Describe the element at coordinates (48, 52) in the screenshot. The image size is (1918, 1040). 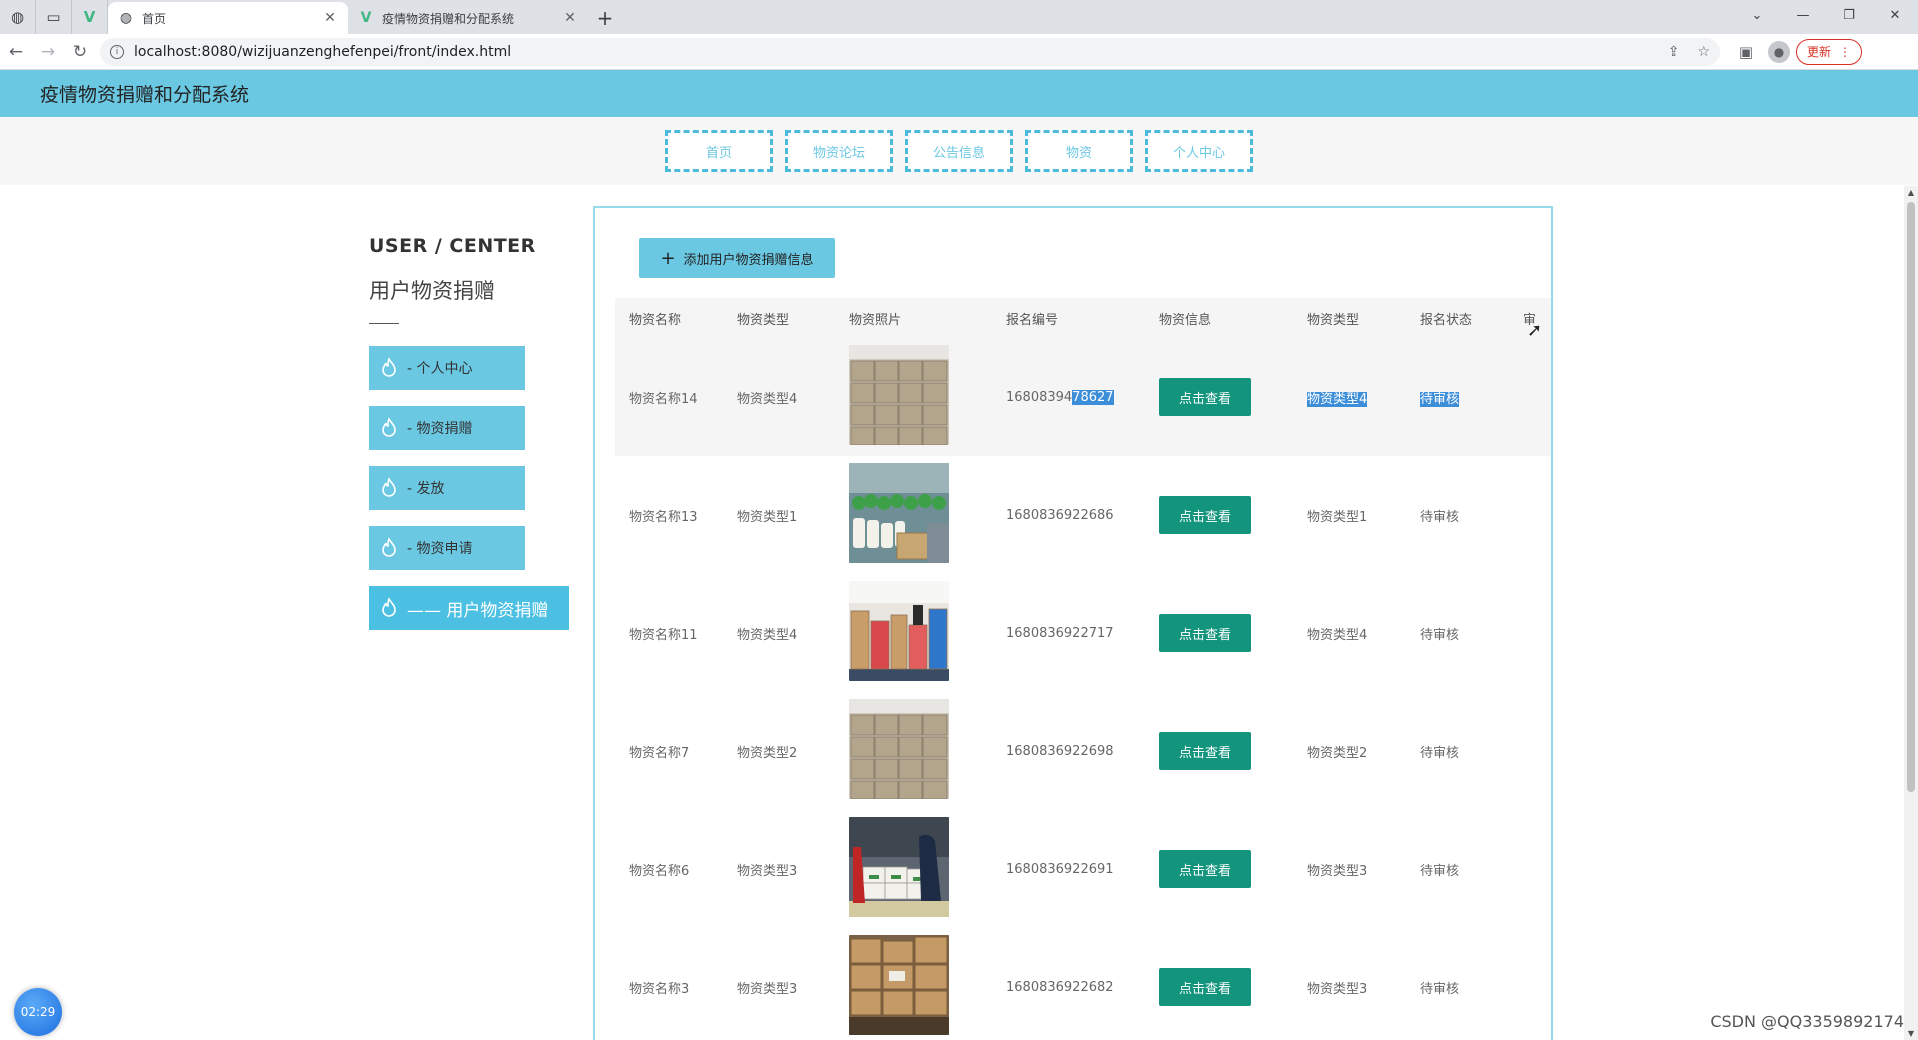
I see `forward-icon: →` at that location.